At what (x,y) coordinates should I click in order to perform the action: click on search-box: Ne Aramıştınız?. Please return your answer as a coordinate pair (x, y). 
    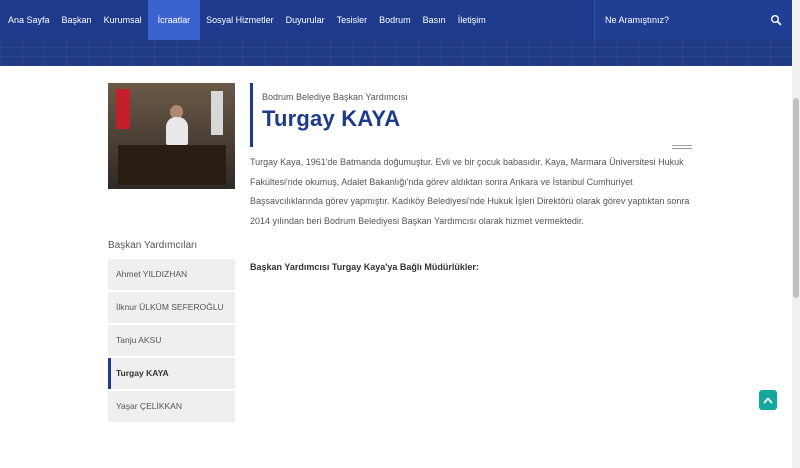
    Looking at the image, I should click on (693, 20).